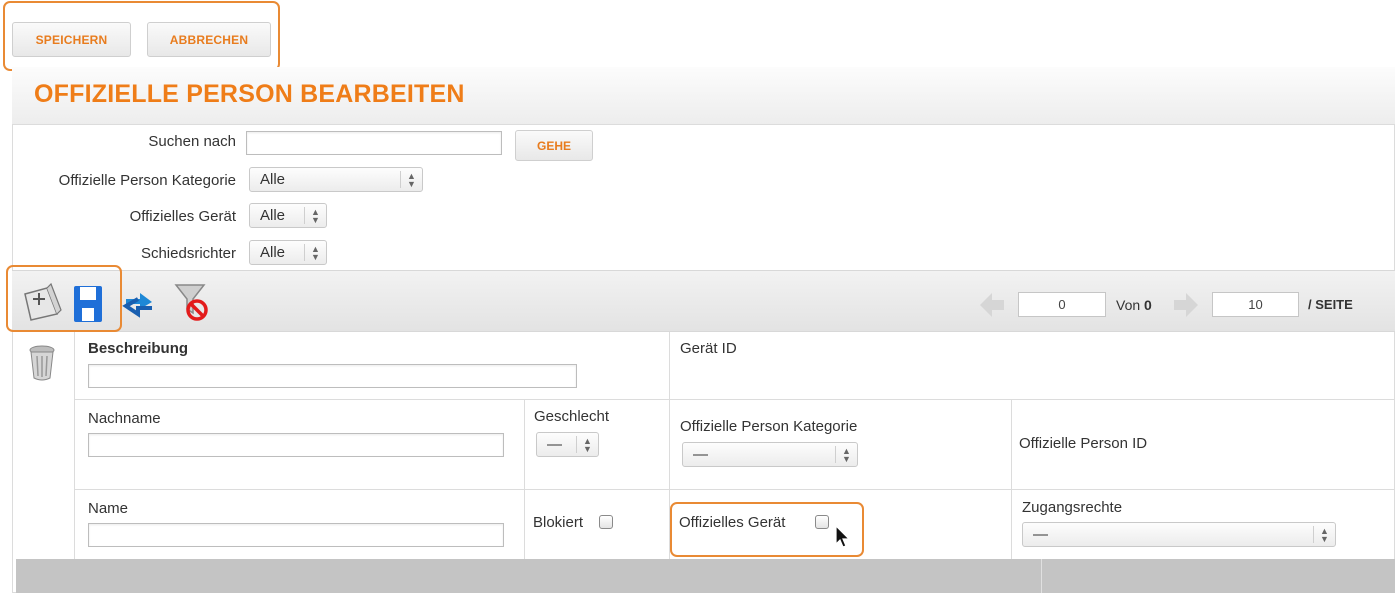 The width and height of the screenshot is (1398, 593). Describe the element at coordinates (767, 529) in the screenshot. I see `highlight-device-checkbox` at that location.